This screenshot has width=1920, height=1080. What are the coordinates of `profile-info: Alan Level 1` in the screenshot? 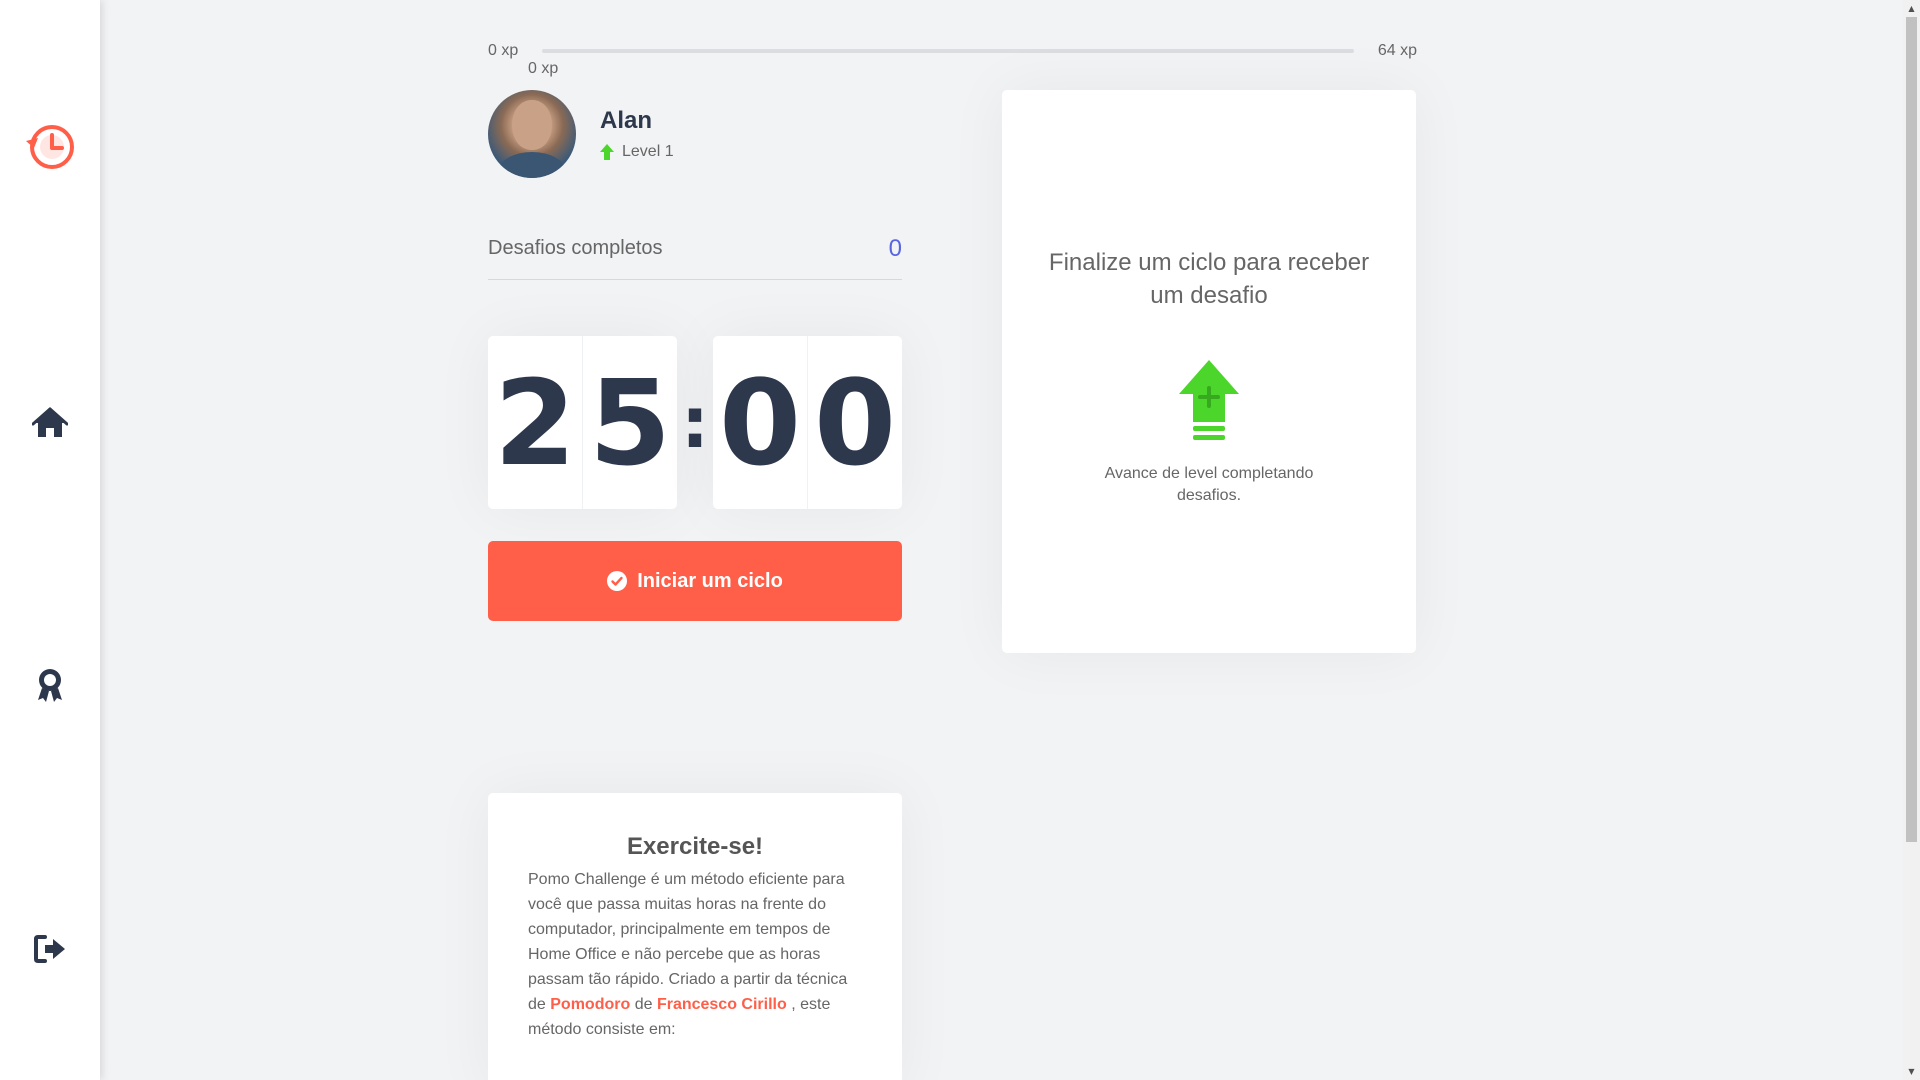 It's located at (637, 134).